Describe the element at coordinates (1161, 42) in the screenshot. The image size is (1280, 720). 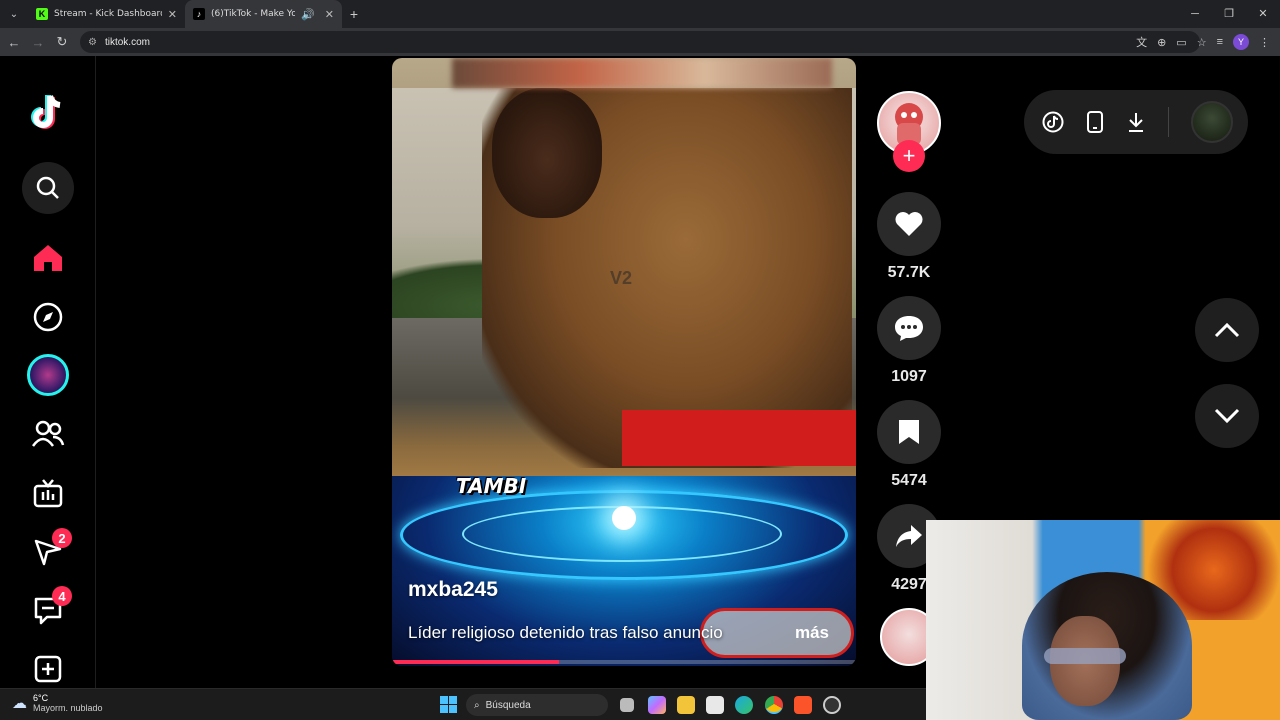
I see `zoom-icon: ⊕` at that location.